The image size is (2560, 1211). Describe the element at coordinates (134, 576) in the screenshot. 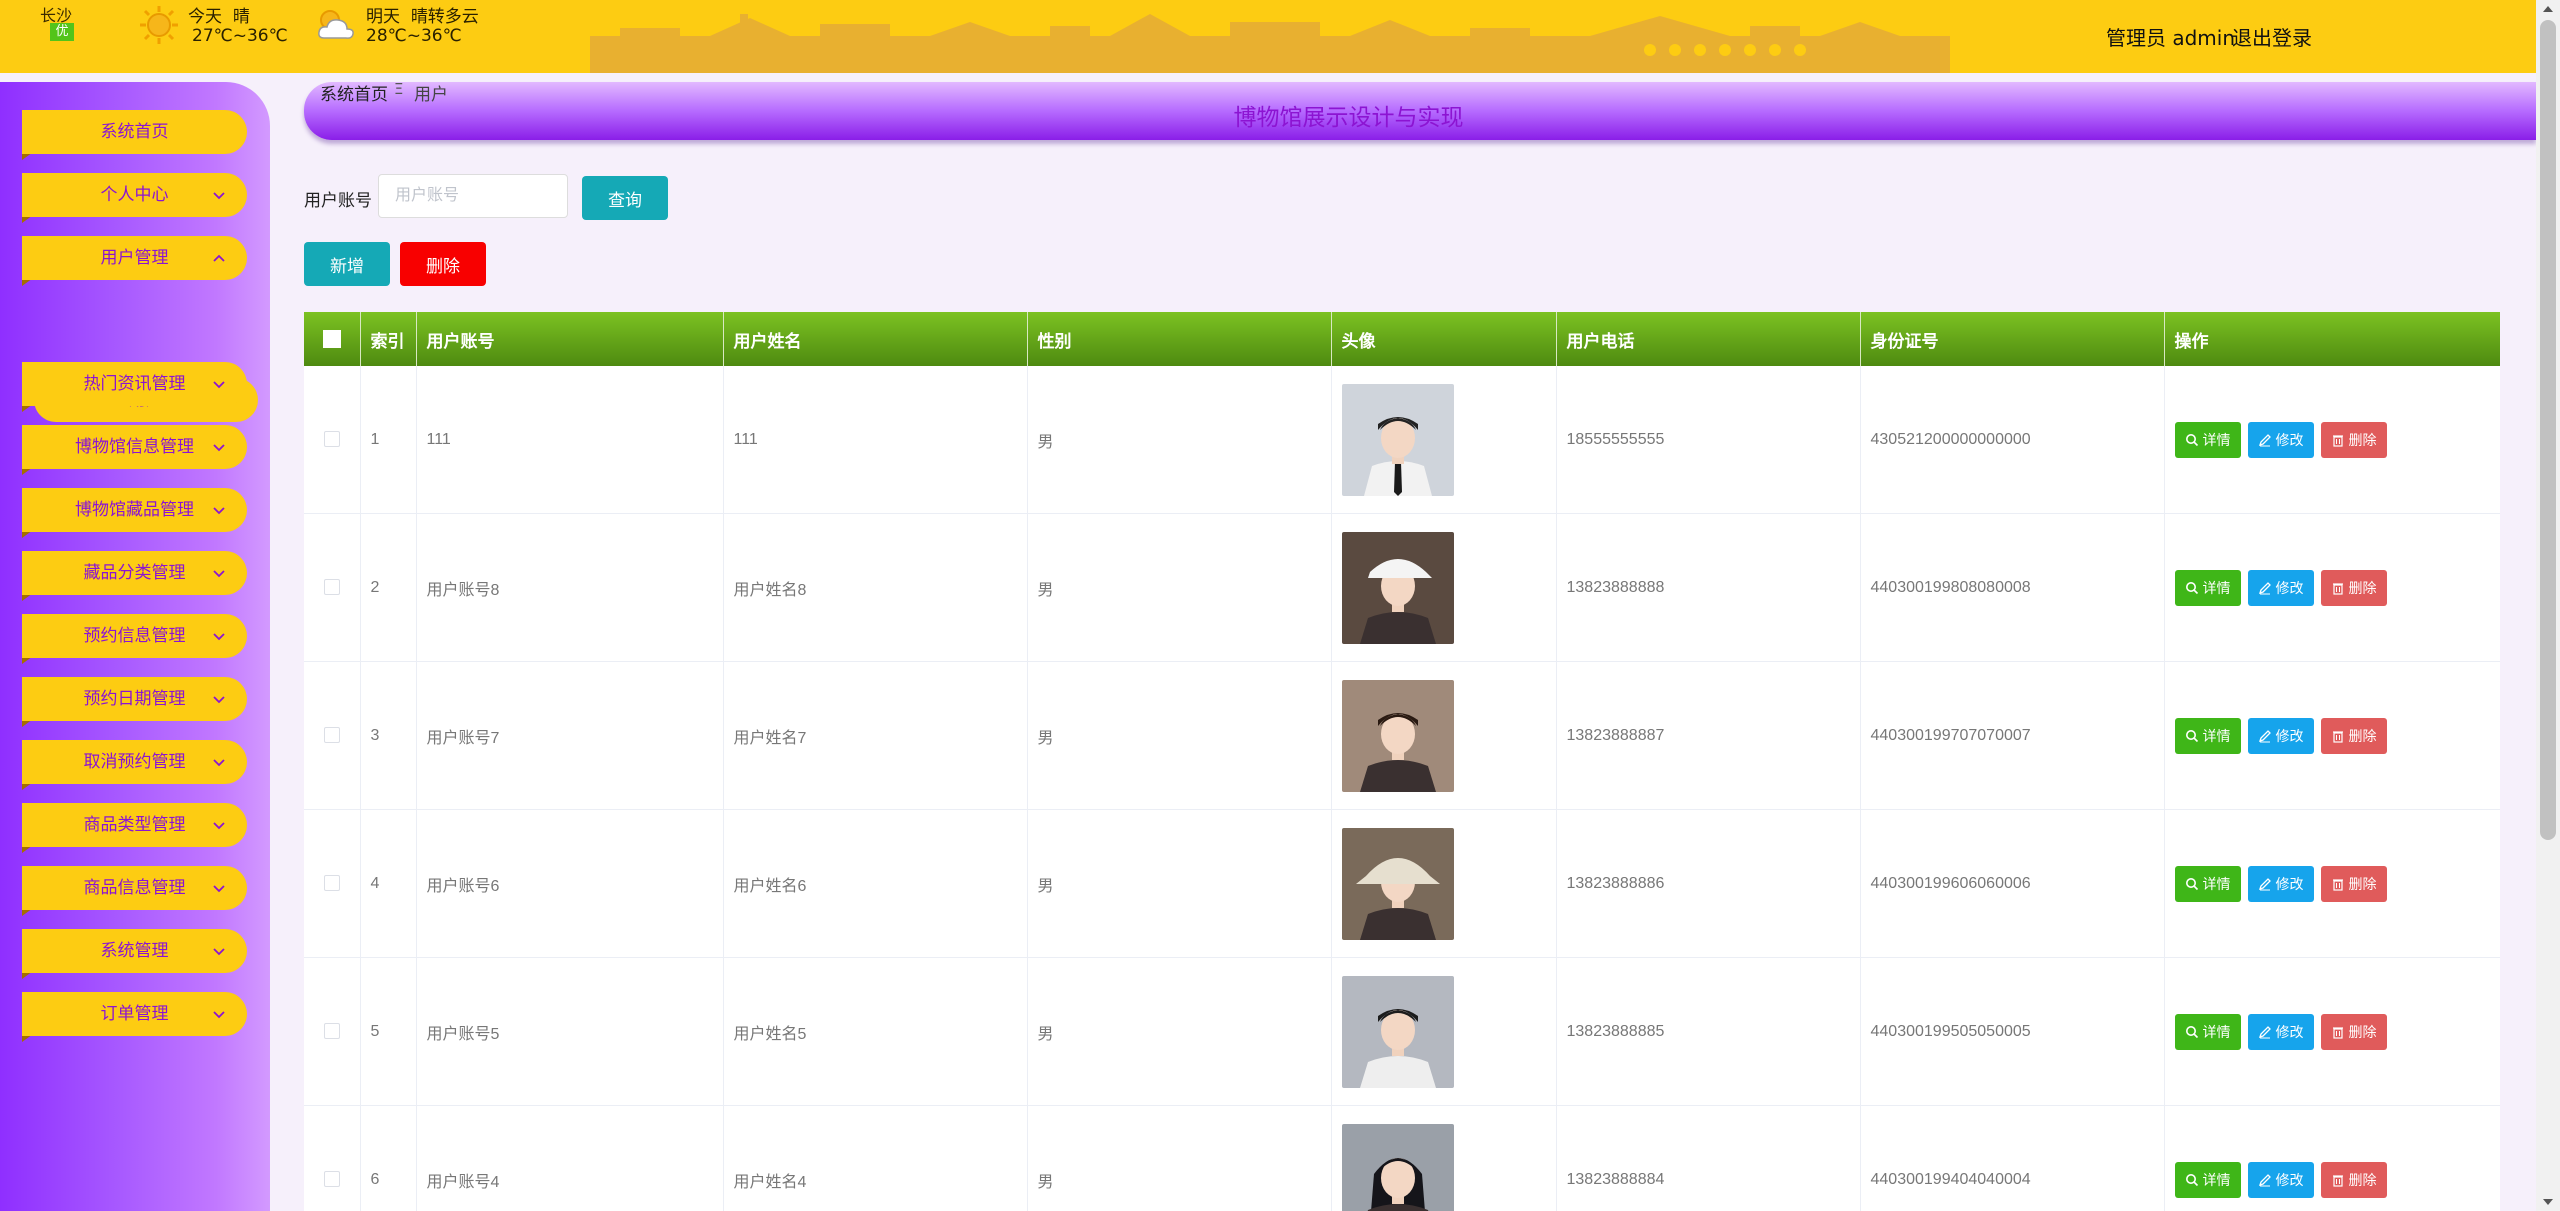

I see `sidebar-item-collection-category: 藏品分类管理` at that location.